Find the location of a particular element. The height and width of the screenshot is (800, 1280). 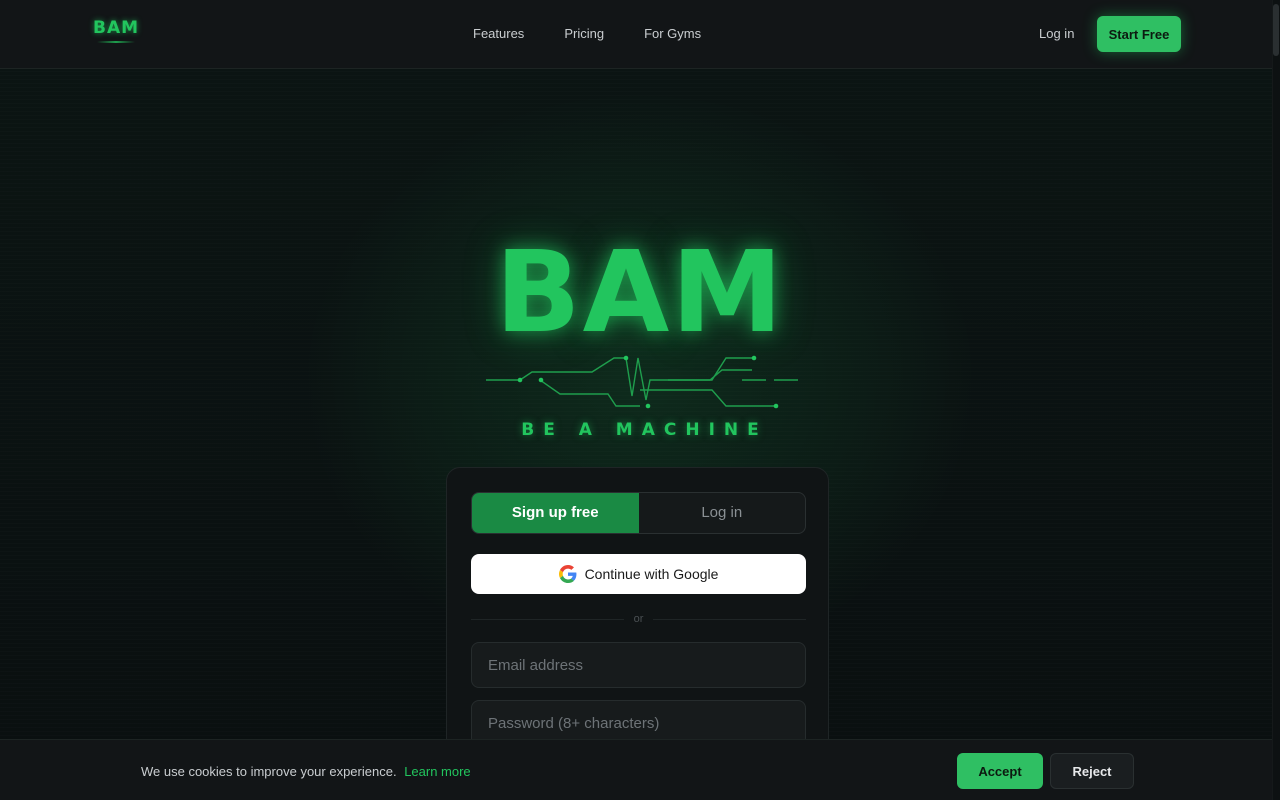

divider-line-right is located at coordinates (729, 619).